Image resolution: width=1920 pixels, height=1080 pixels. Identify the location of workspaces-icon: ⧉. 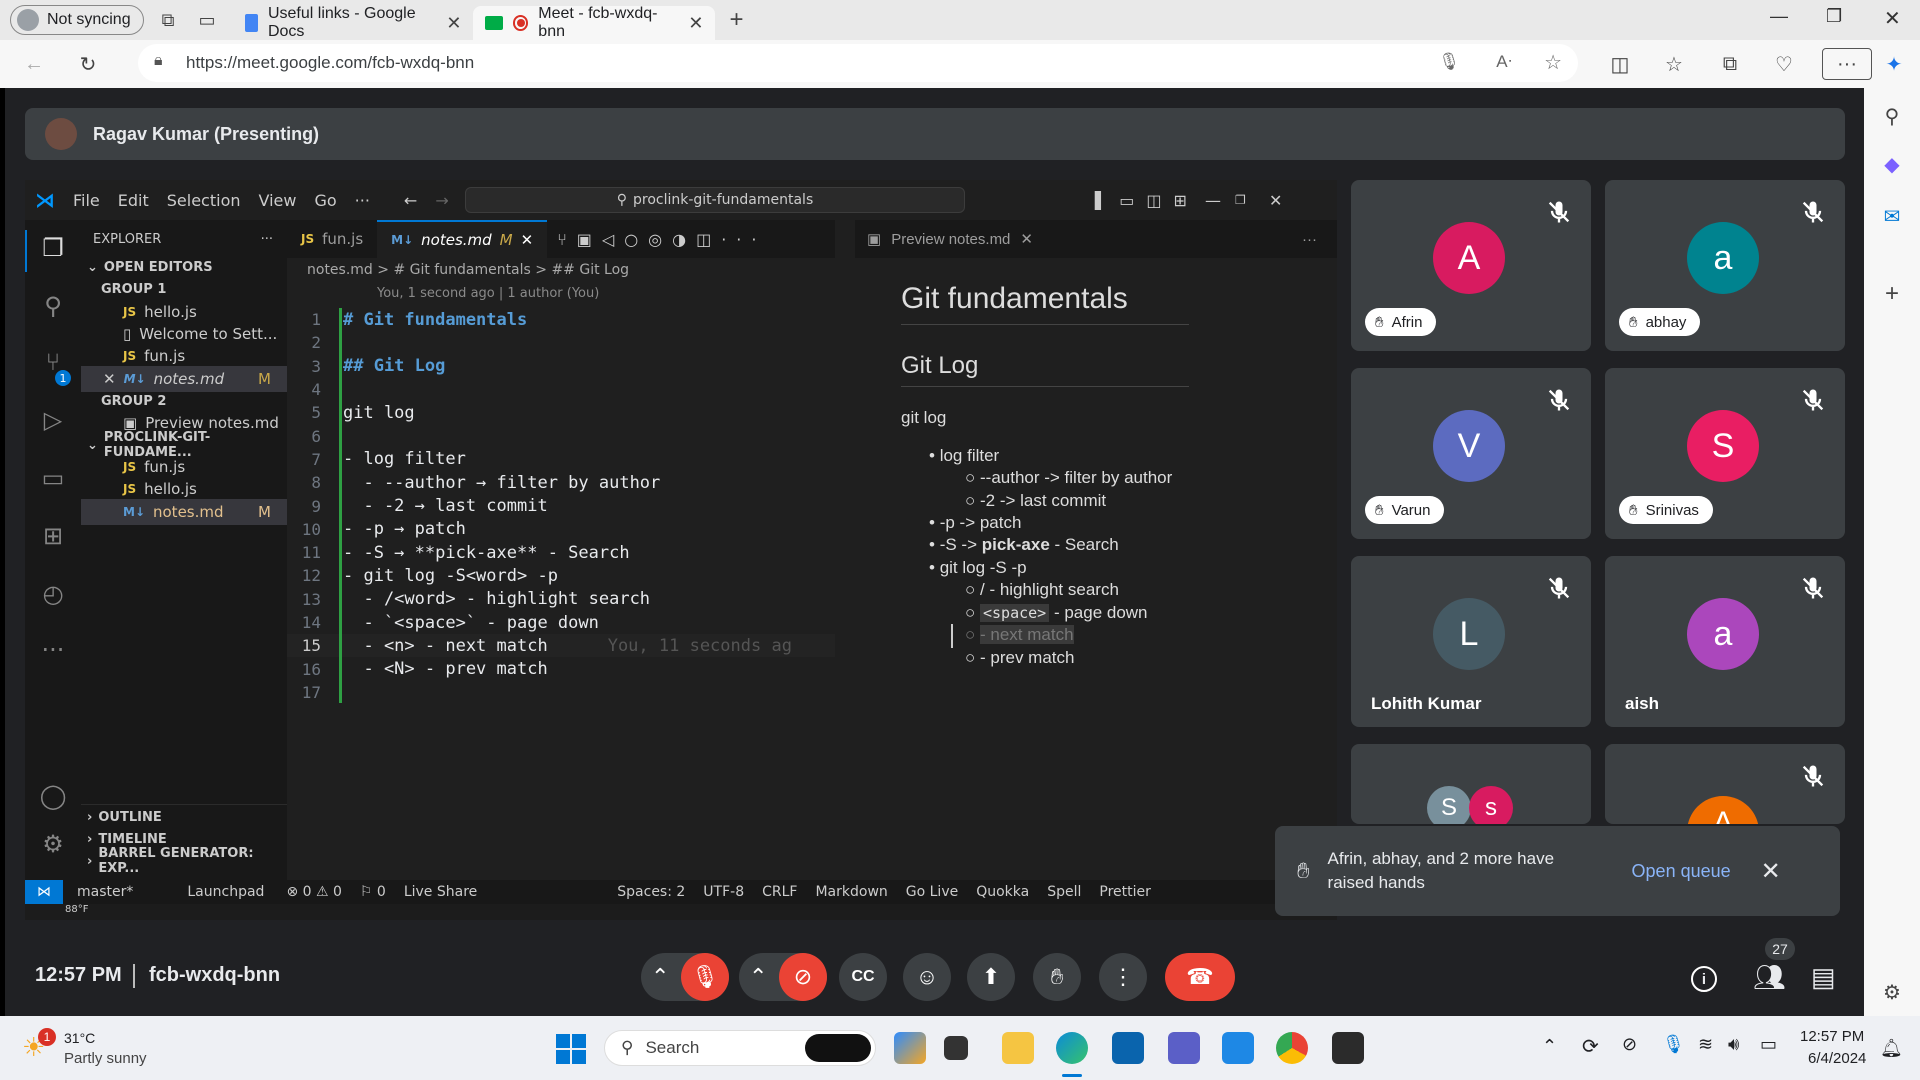
(168, 20).